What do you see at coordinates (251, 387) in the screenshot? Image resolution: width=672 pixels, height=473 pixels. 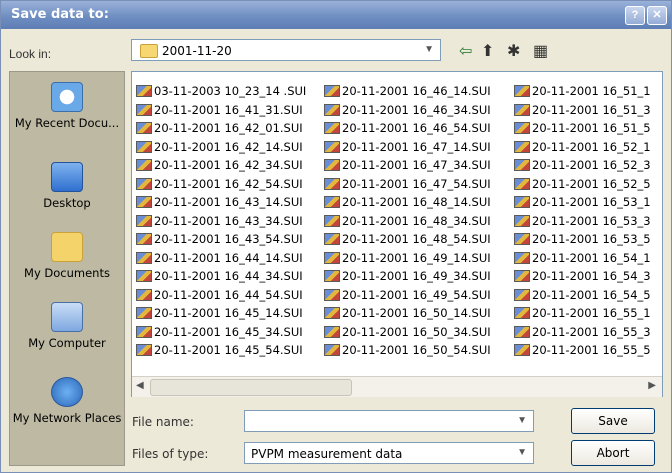 I see `scroll-thumb` at bounding box center [251, 387].